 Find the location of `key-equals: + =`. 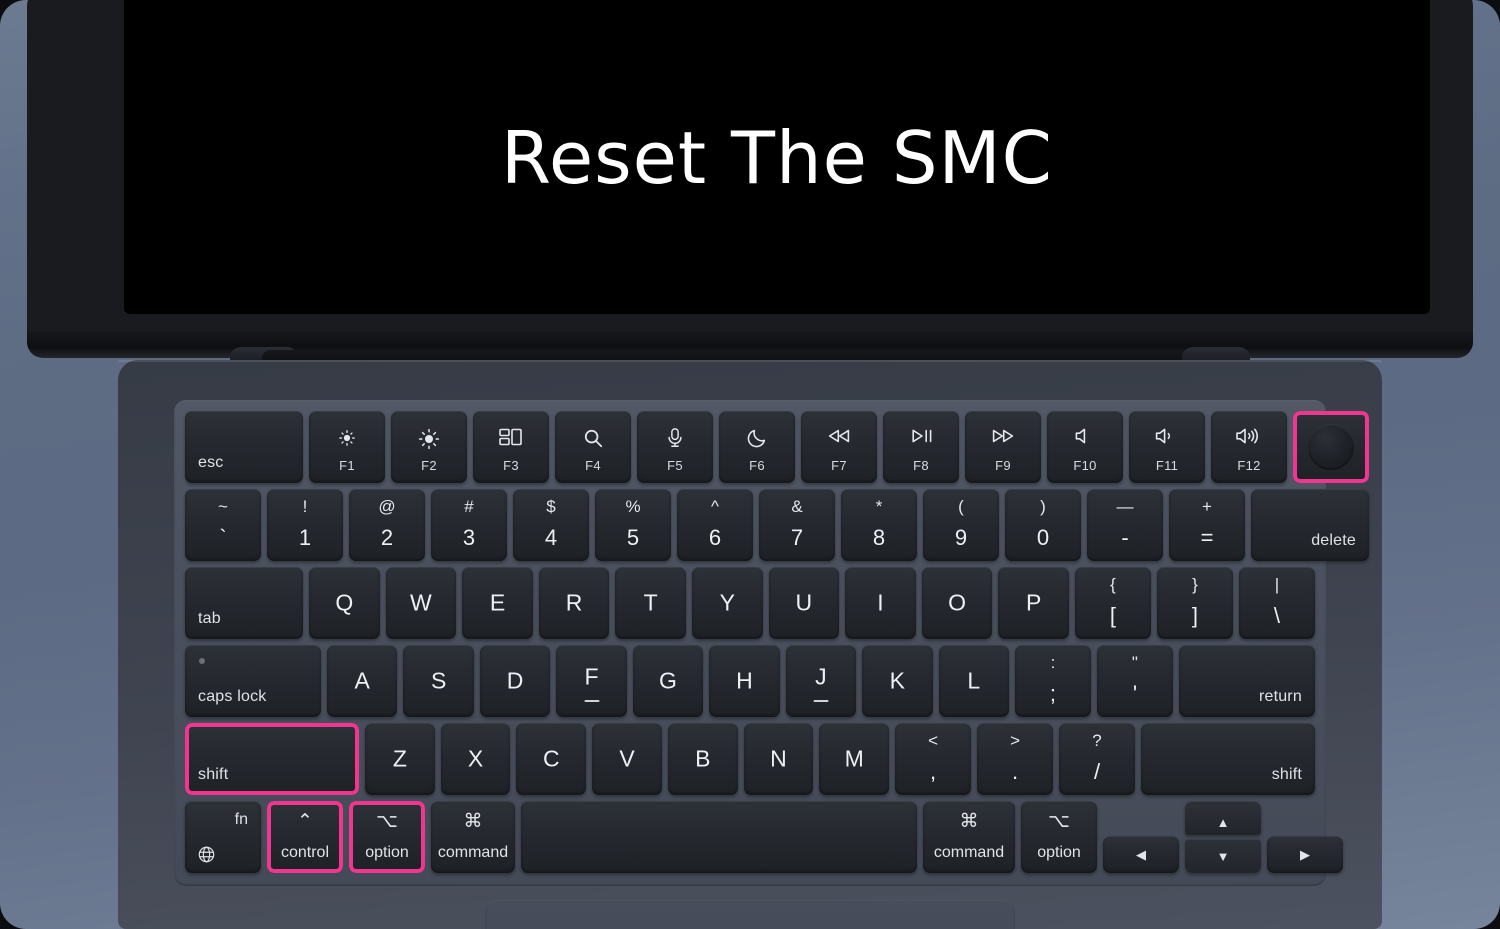

key-equals: + = is located at coordinates (1207, 525).